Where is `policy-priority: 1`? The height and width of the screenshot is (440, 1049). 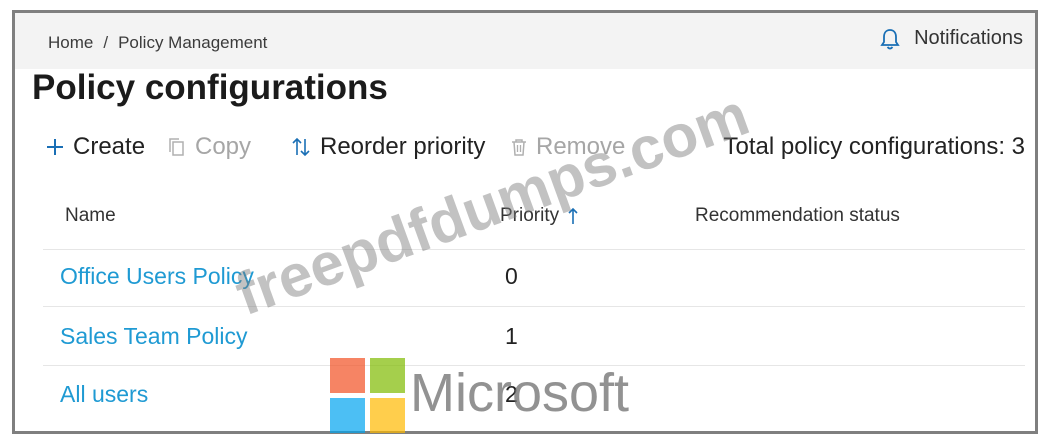
policy-priority: 1 is located at coordinates (511, 336).